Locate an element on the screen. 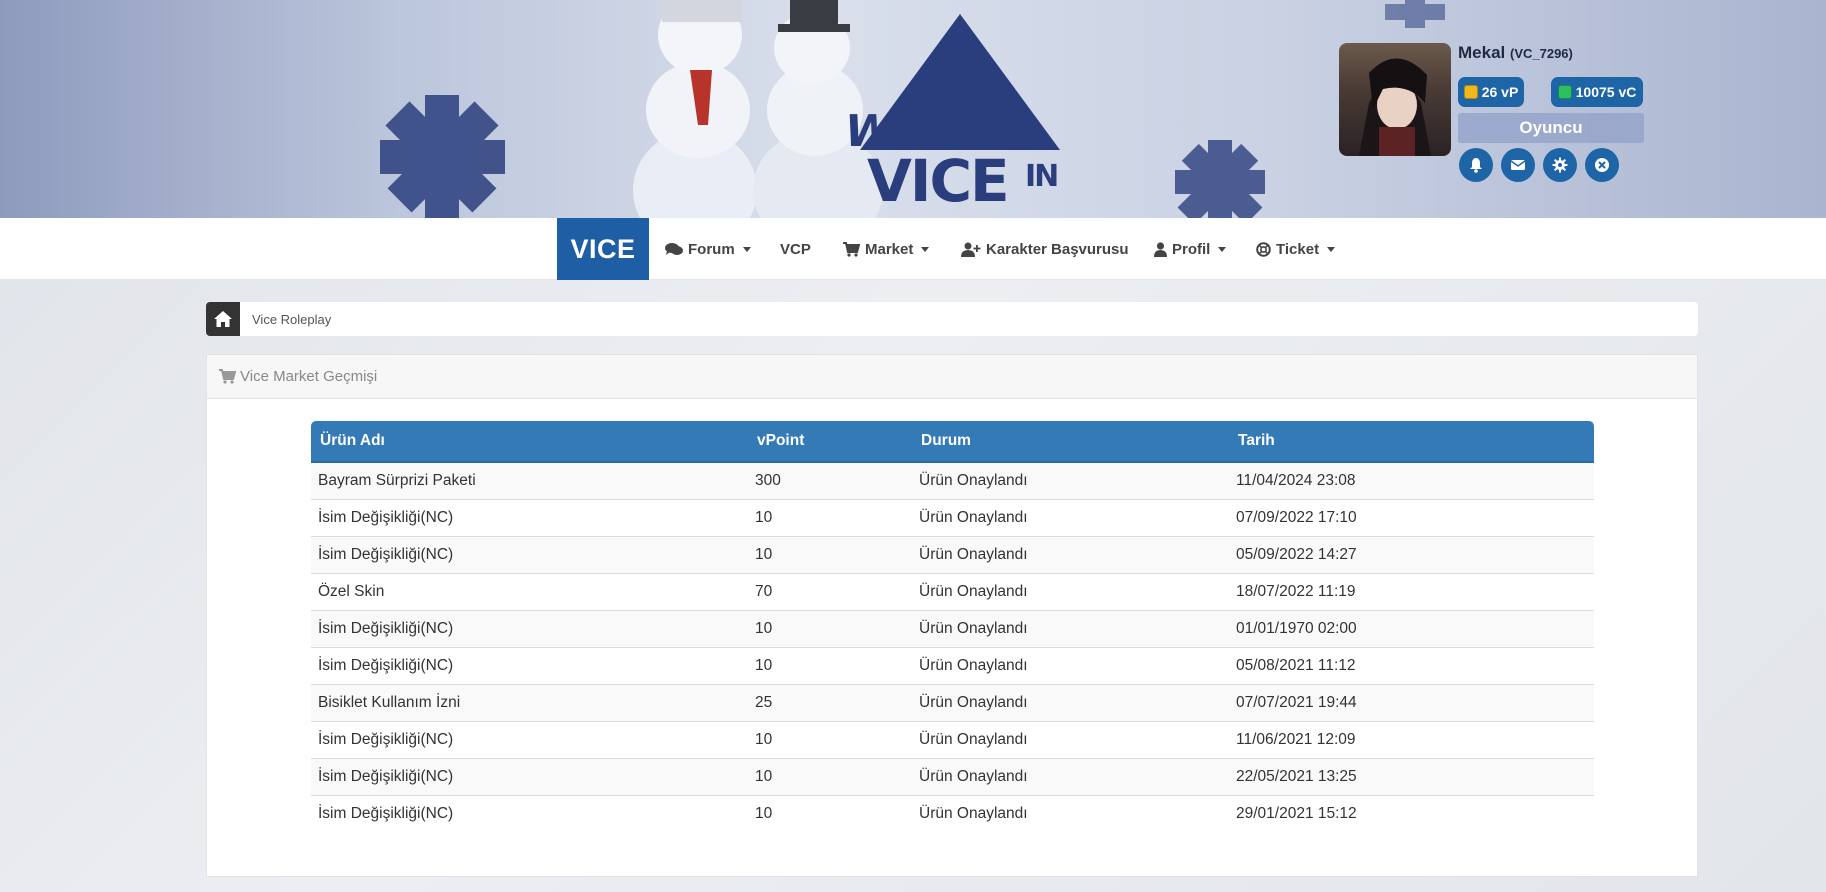 The image size is (1826, 892). table-header-row: Ürün Adı vPoint Durum Tarih is located at coordinates (952, 442).